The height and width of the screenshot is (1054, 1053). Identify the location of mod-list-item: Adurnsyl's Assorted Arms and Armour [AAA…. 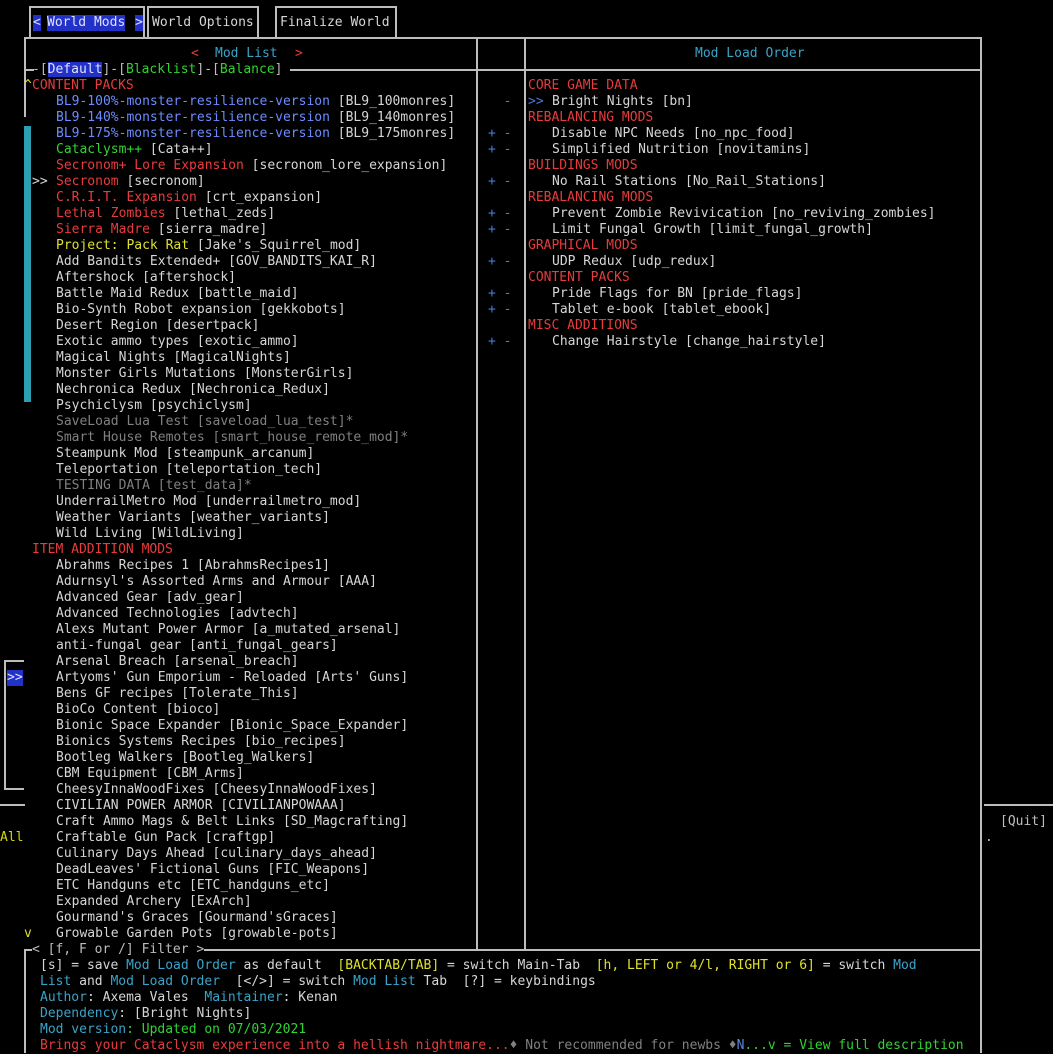
(216, 582).